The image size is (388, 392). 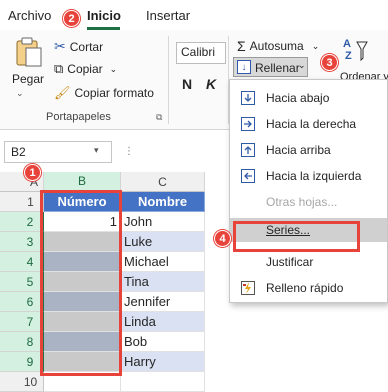 I want to click on cell-c3: Luke, so click(x=163, y=242).